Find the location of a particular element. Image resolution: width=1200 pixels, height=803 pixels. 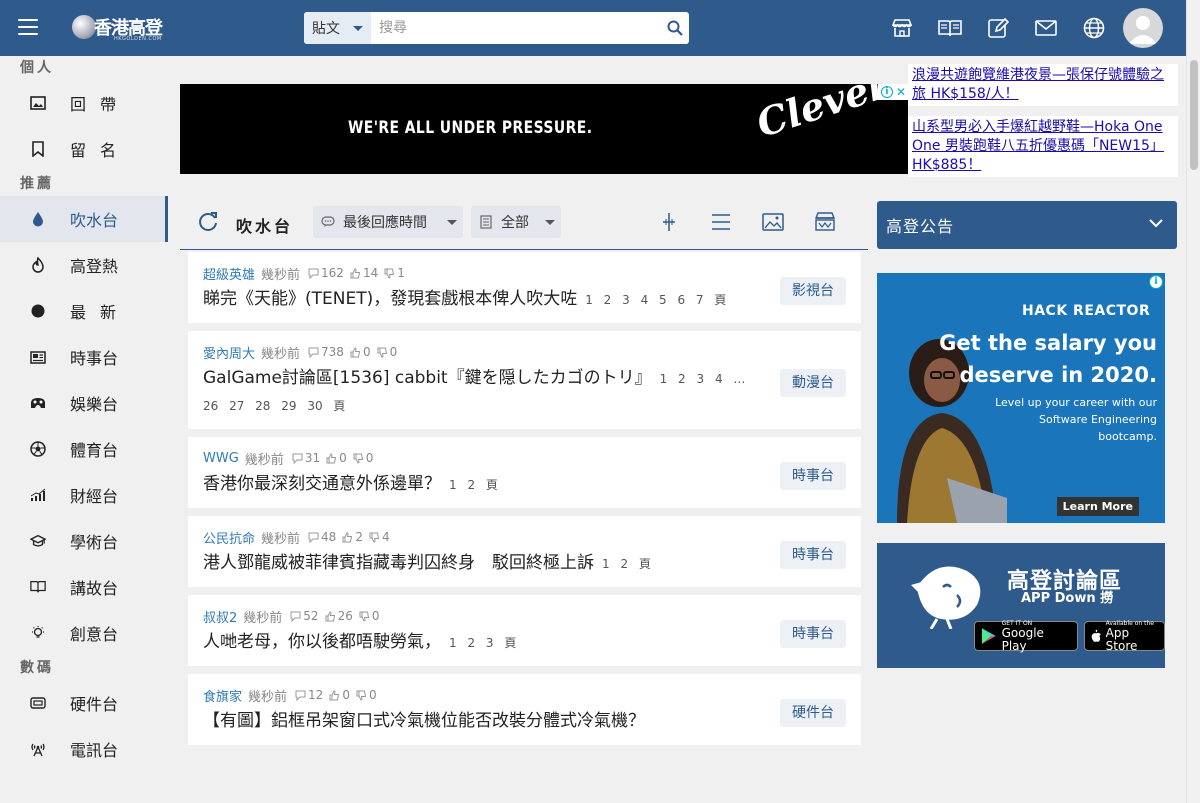

view-list-button is located at coordinates (721, 222).